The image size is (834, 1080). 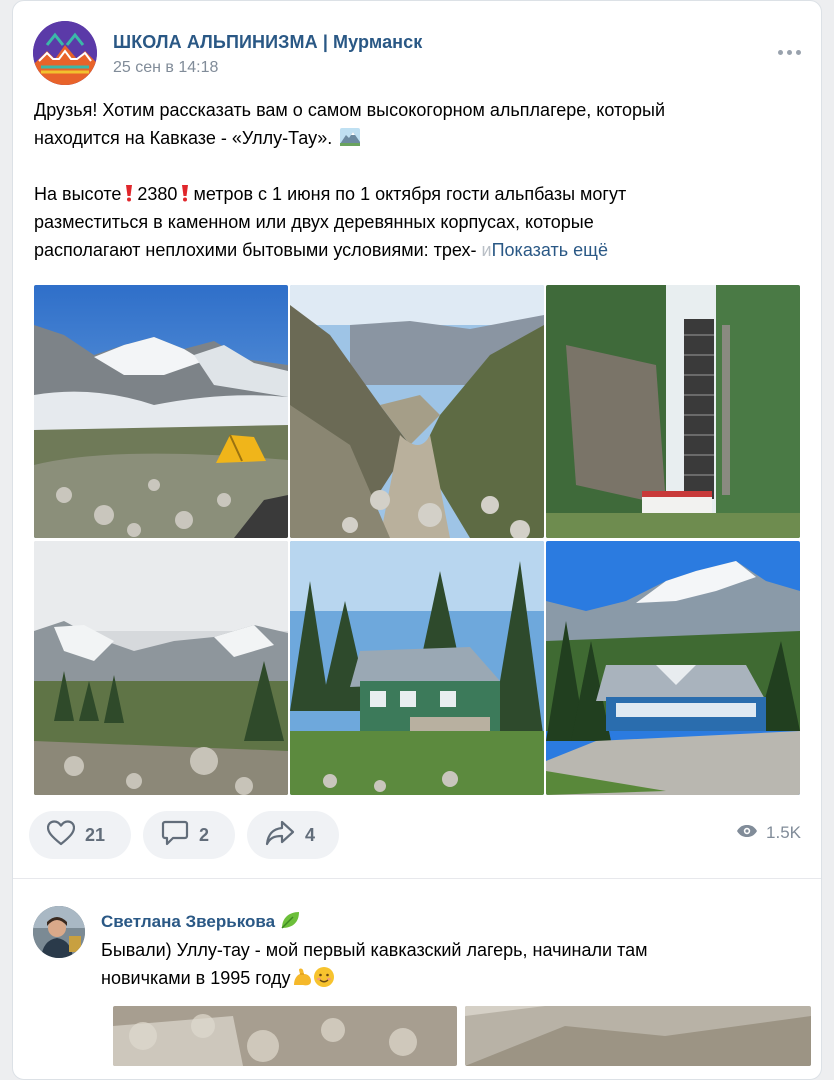 I want to click on mountain-emoji-icon, so click(x=350, y=136).